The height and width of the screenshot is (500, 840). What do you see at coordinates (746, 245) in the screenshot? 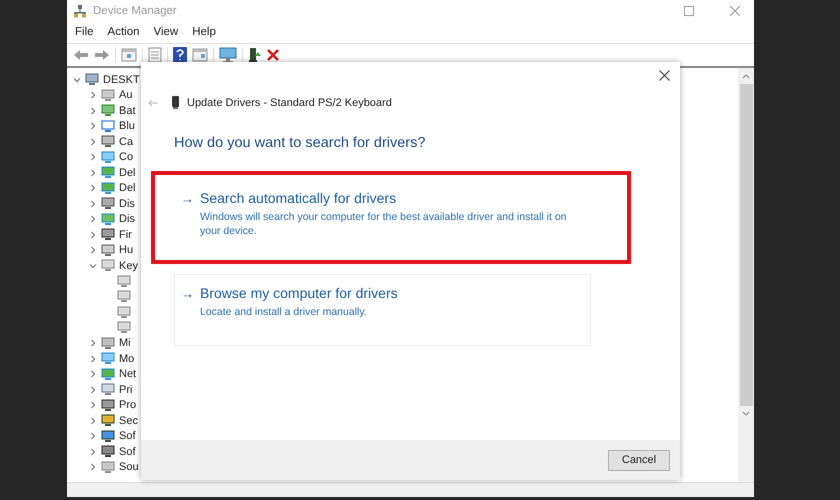
I see `scrollbar-thumb` at bounding box center [746, 245].